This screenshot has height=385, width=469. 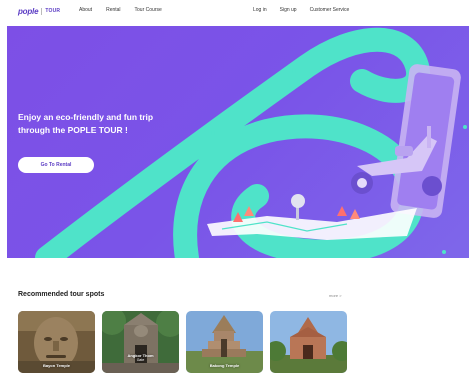 What do you see at coordinates (56, 342) in the screenshot?
I see `tour-spot-card: Bayon Temple` at bounding box center [56, 342].